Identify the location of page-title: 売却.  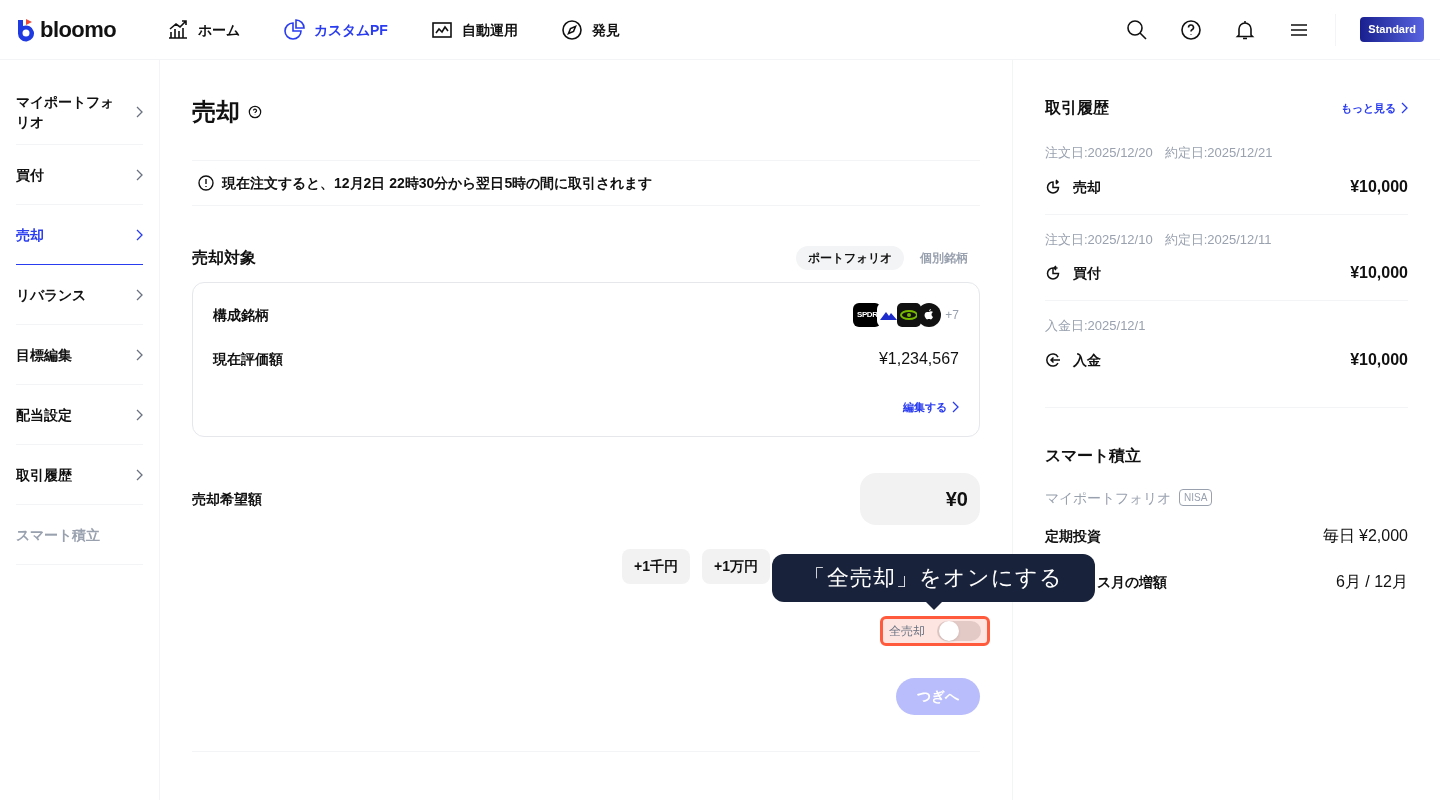
(216, 112).